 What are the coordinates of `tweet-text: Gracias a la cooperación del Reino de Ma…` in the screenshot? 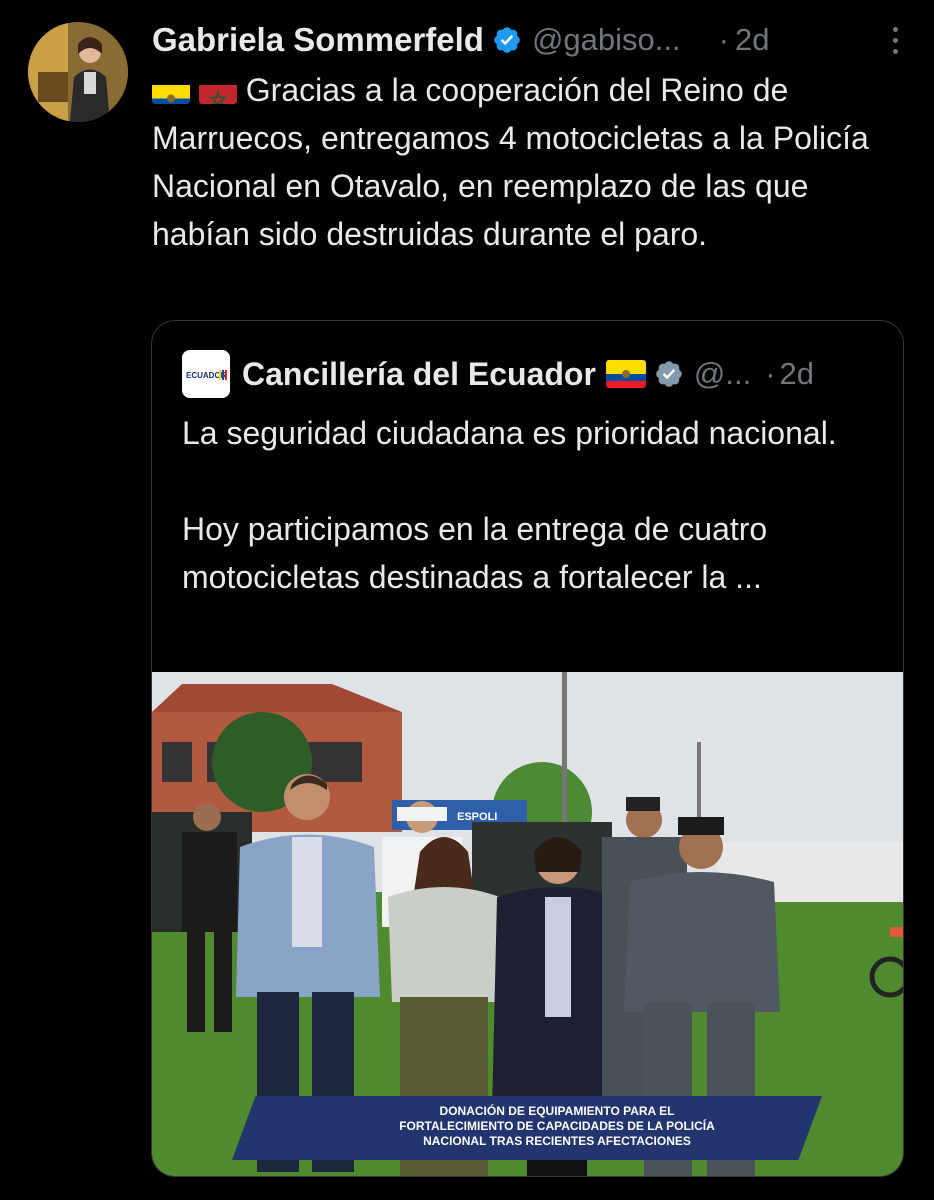 It's located at (532, 162).